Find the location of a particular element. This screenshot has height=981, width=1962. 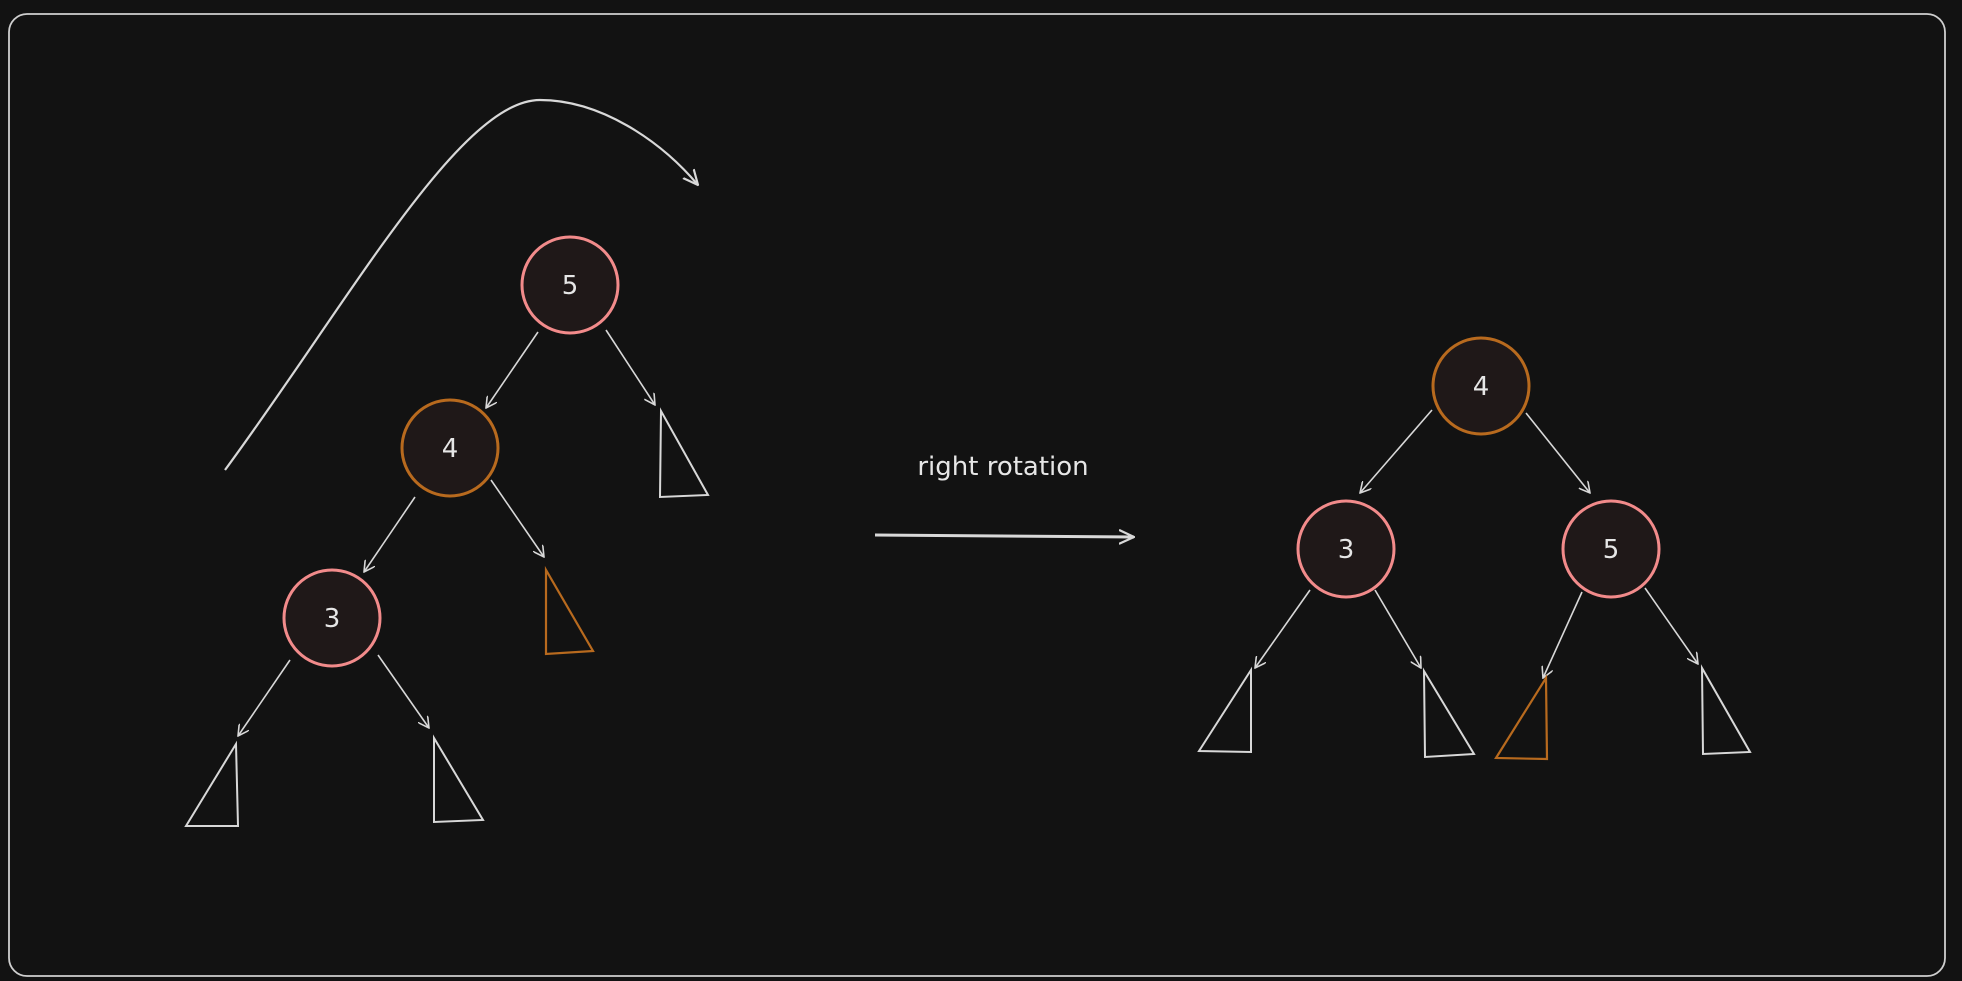

before-node-5: 5 is located at coordinates (570, 285).